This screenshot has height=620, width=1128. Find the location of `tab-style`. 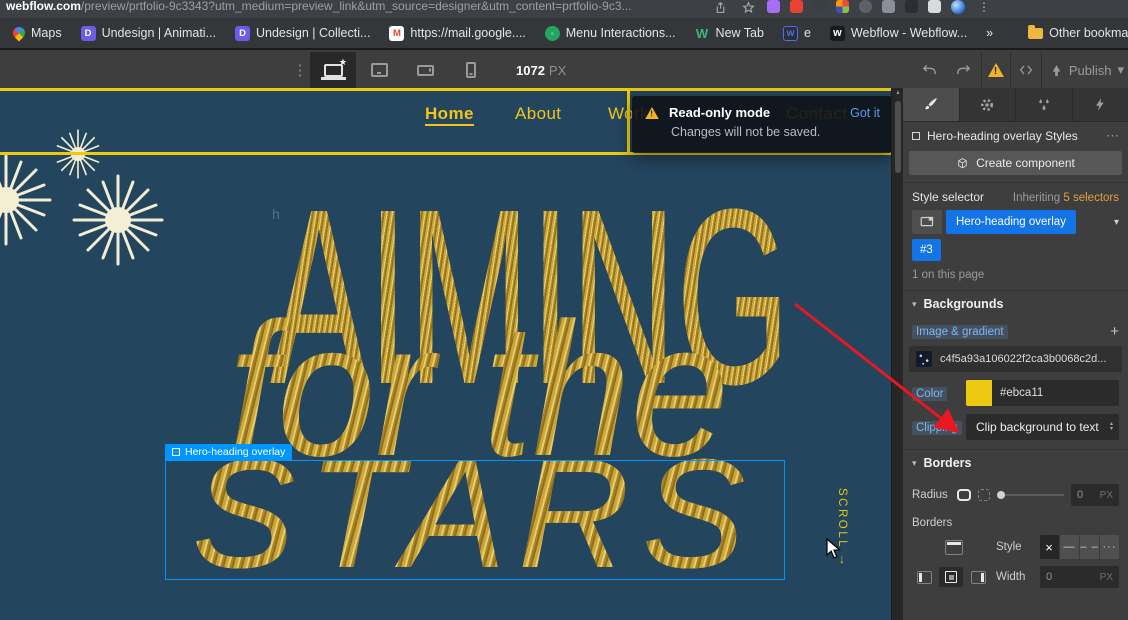

tab-style is located at coordinates (931, 104).